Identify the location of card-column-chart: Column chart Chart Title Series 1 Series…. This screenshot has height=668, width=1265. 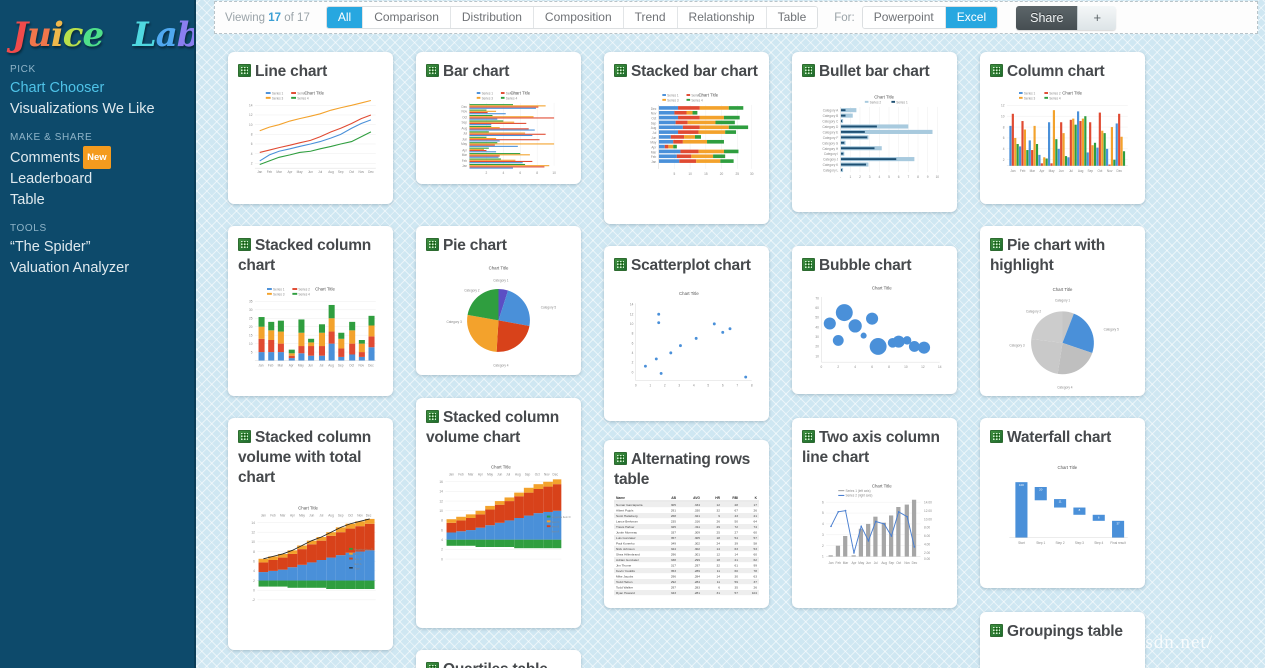
(1062, 128).